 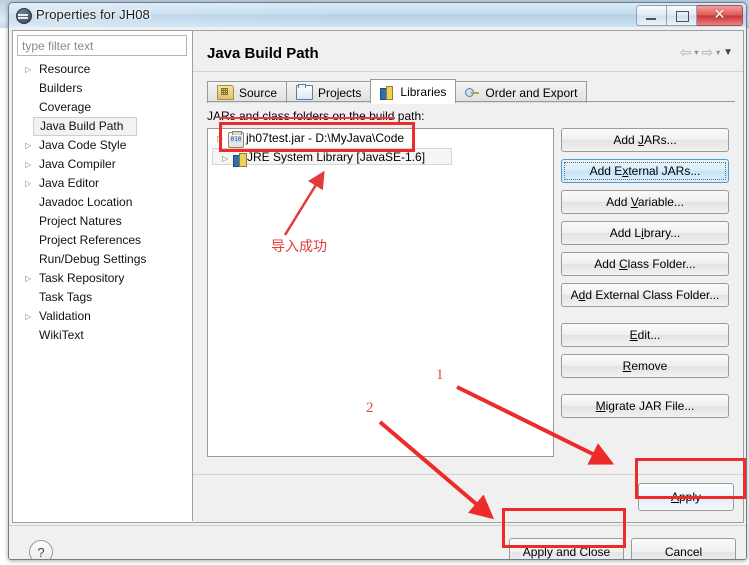 What do you see at coordinates (103, 335) in the screenshot?
I see `sidebar-item-wikitext: WikiText` at bounding box center [103, 335].